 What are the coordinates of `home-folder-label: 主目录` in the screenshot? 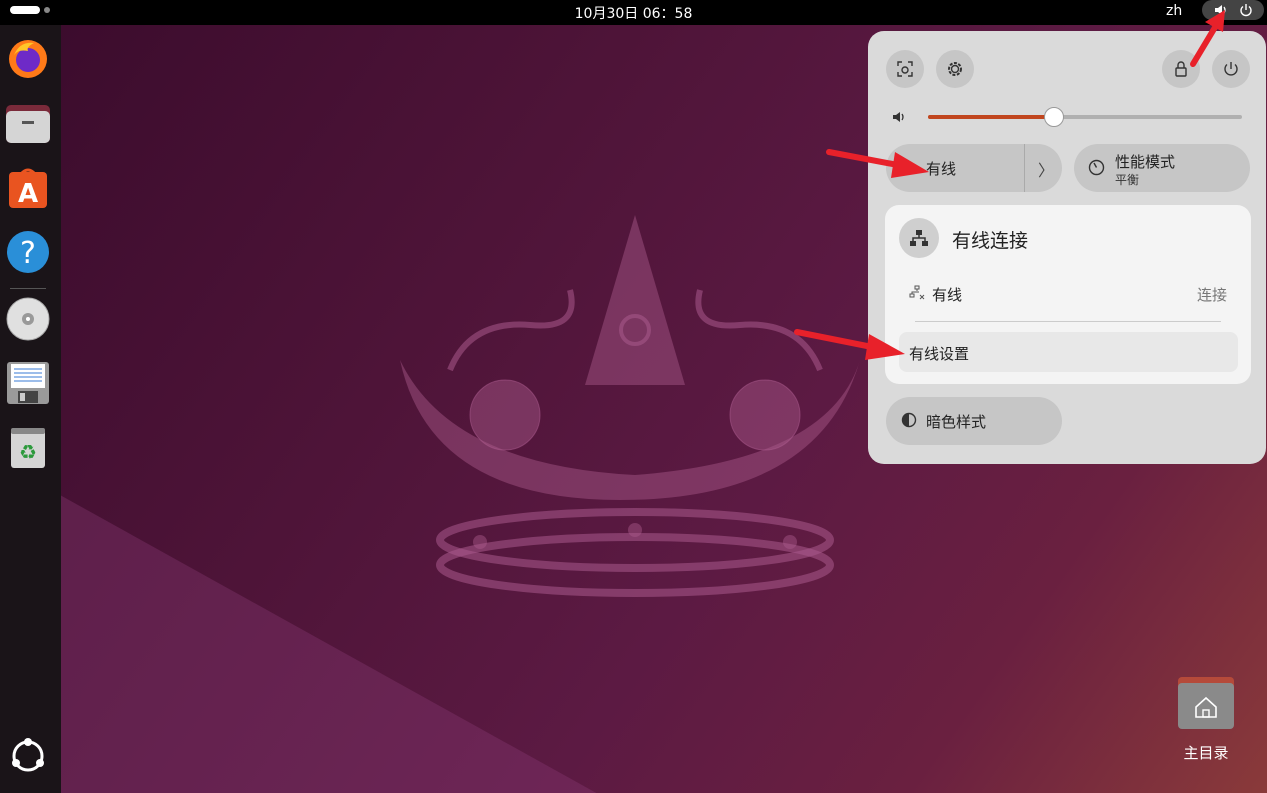 It's located at (1206, 753).